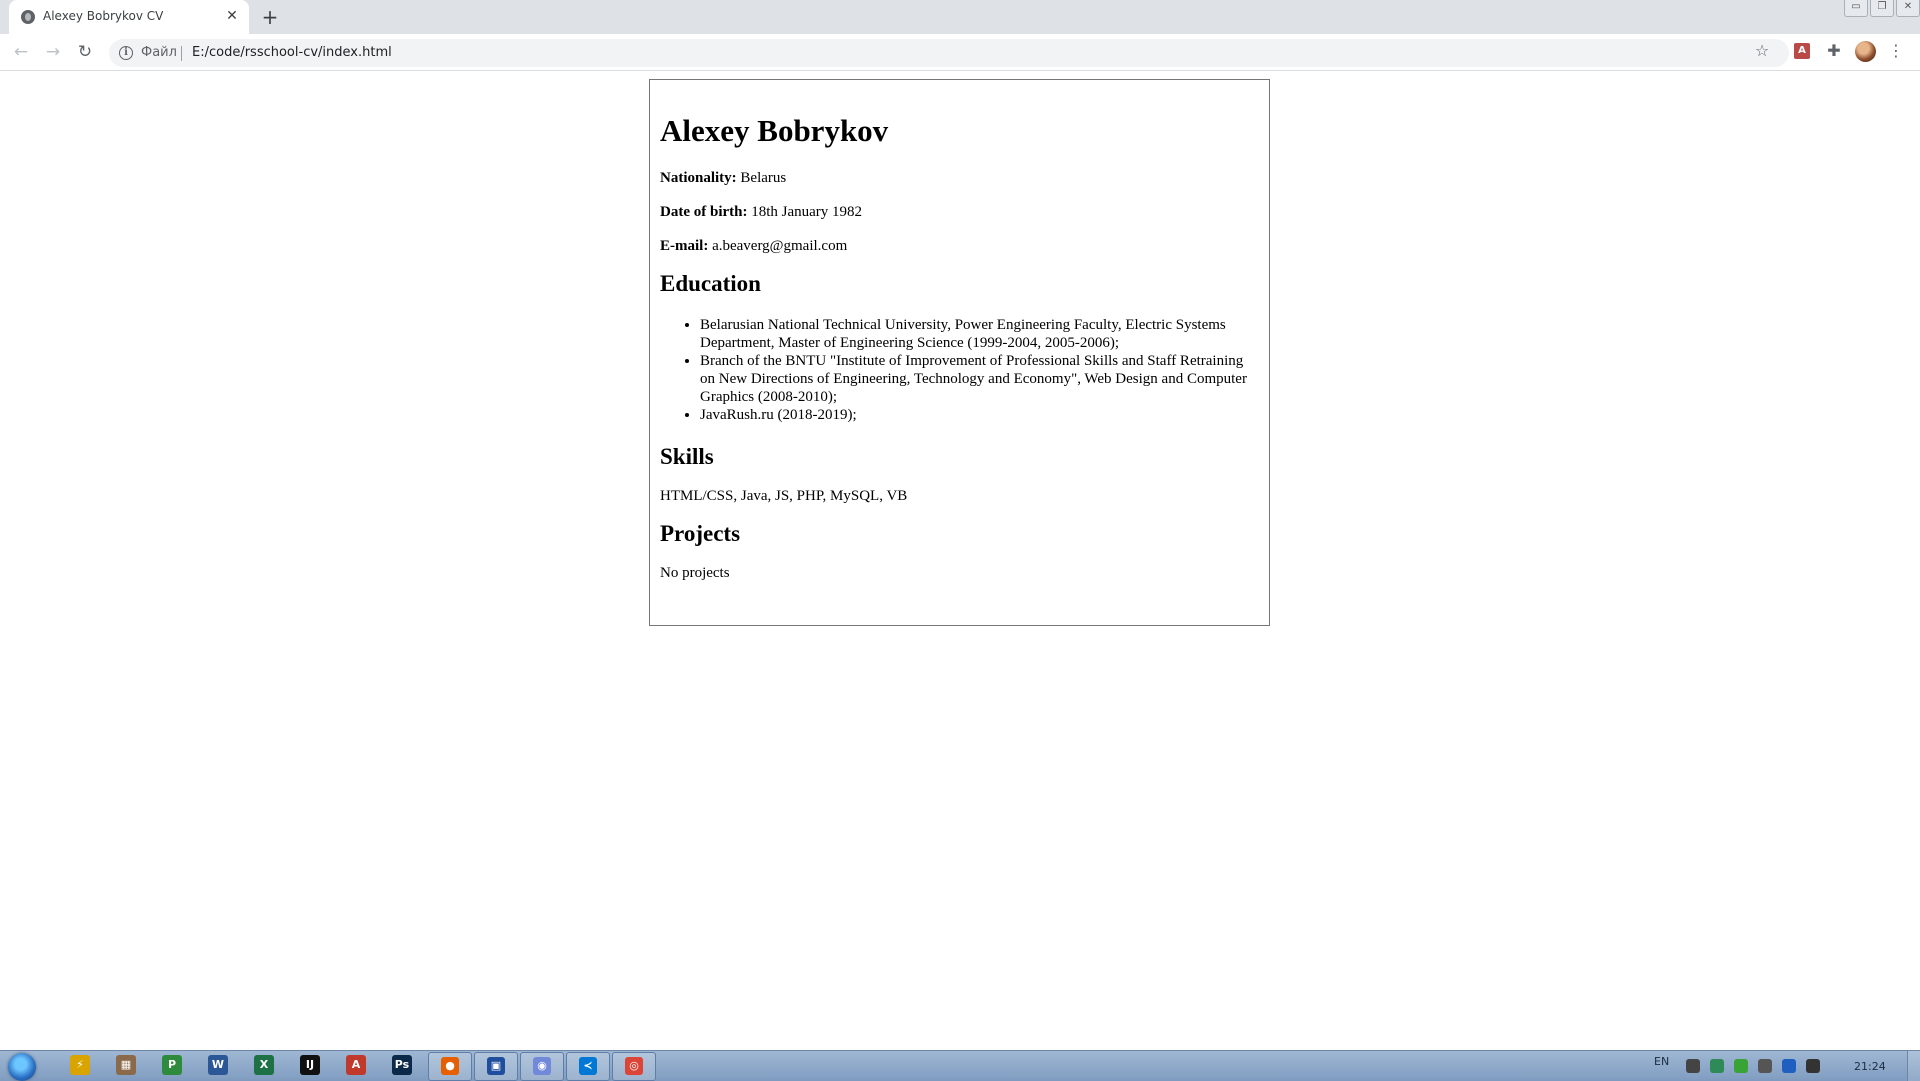 The image size is (1920, 1081). What do you see at coordinates (159, 52) in the screenshot?
I see `scheme-label: Файл` at bounding box center [159, 52].